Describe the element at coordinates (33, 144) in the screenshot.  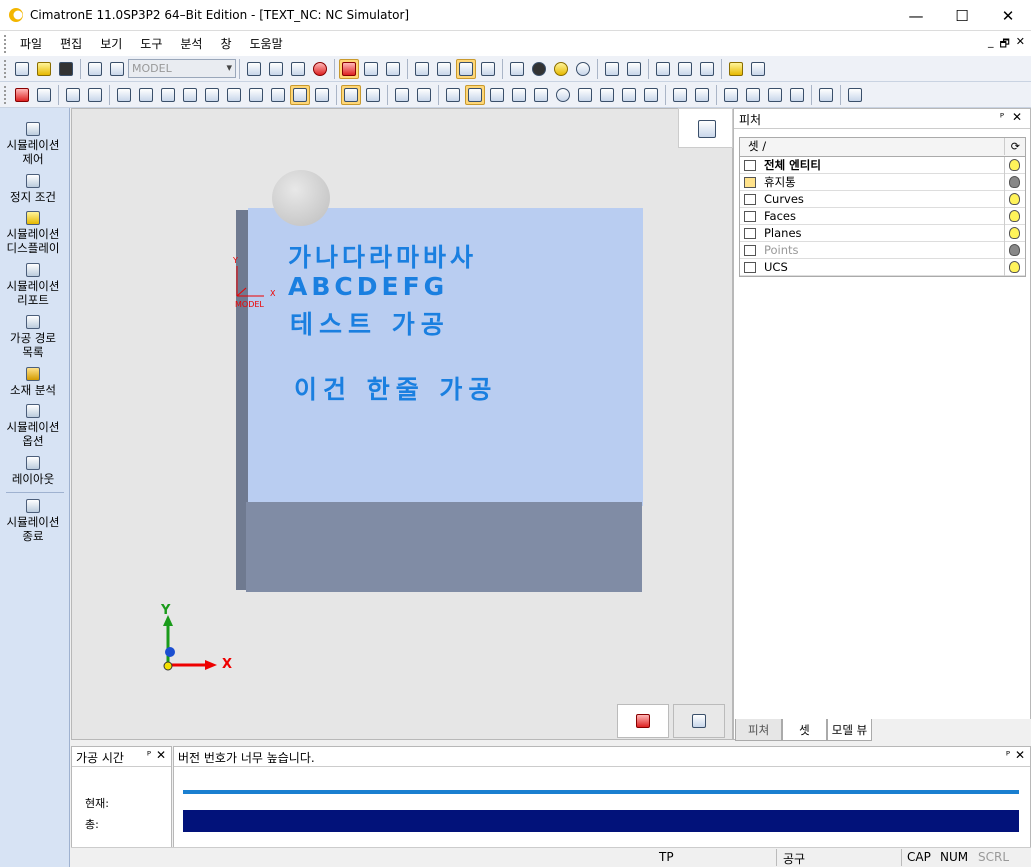
I see `simulation-control-button: 시뮬레이션 제어` at that location.